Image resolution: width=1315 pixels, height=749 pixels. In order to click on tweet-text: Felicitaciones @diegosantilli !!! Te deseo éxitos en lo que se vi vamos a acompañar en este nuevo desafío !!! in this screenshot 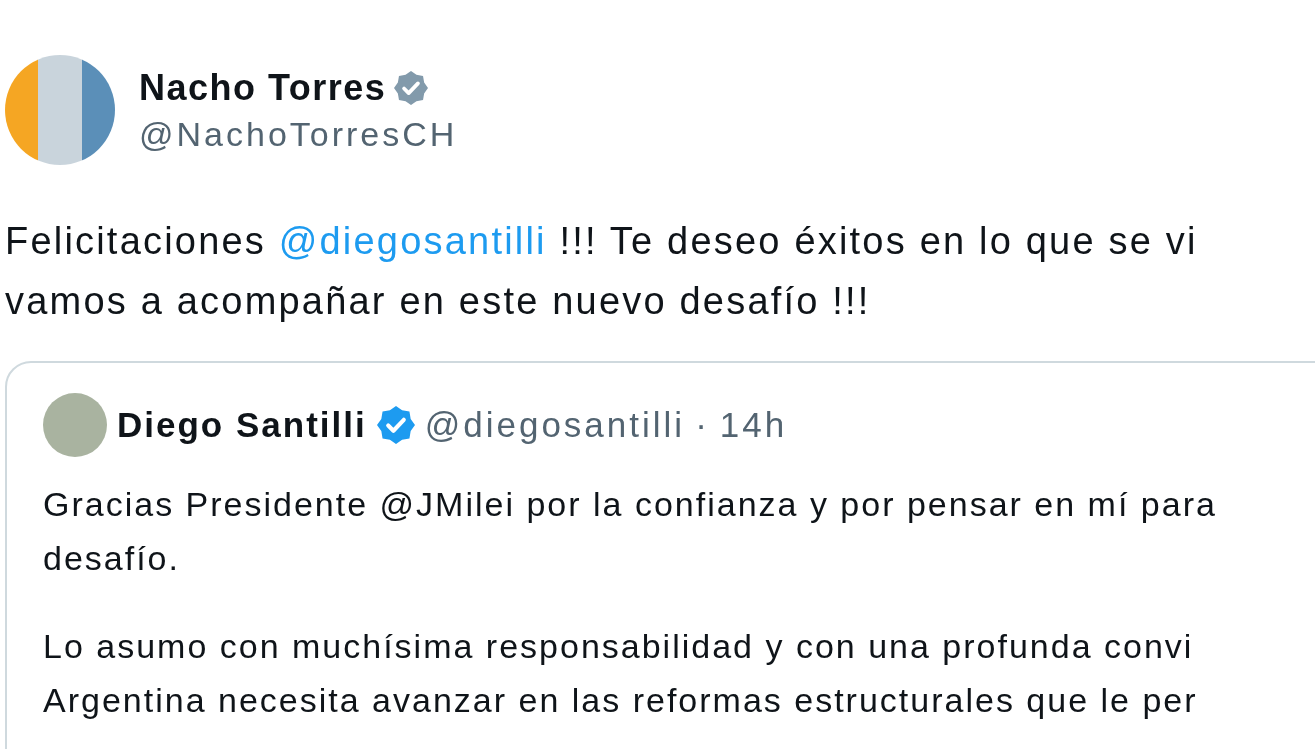, I will do `click(602, 271)`.